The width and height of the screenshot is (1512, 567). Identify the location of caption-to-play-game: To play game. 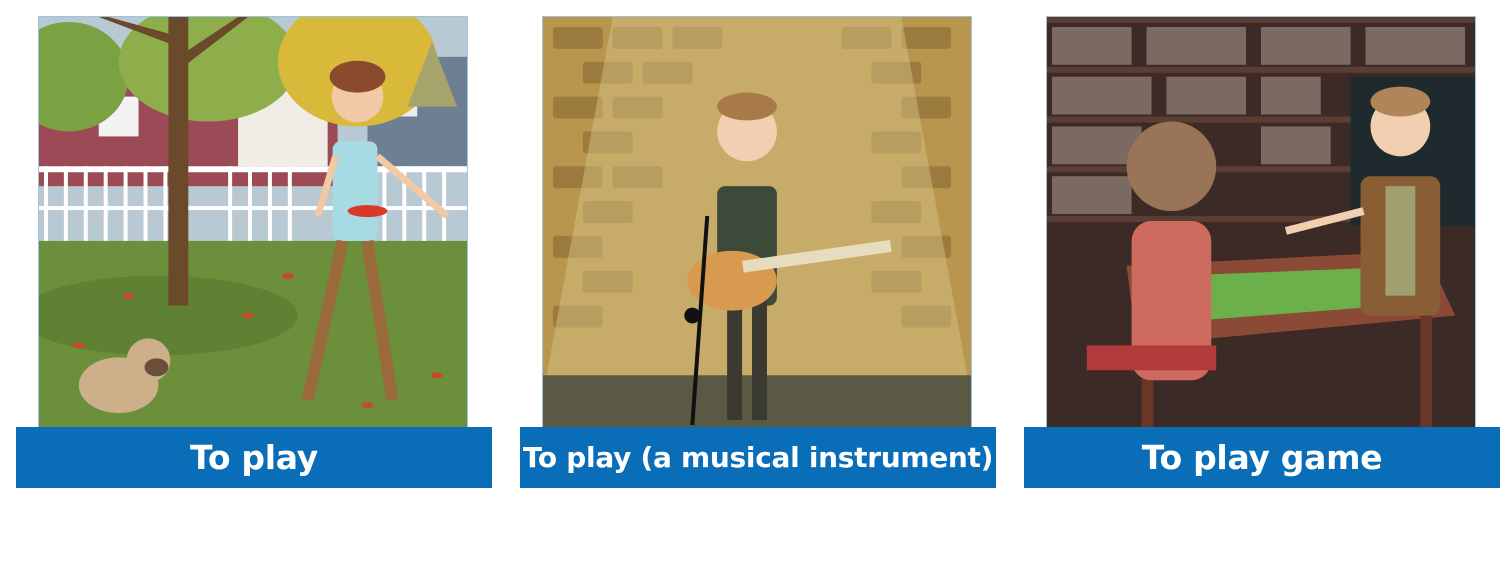
(1262, 457).